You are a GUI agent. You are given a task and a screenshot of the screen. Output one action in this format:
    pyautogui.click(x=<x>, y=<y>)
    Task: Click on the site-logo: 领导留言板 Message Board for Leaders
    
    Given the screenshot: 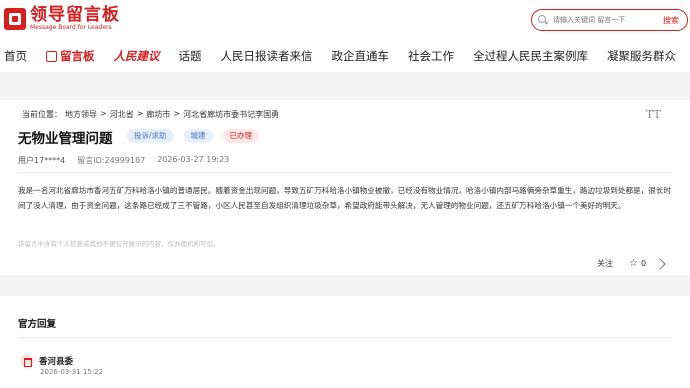 What is the action you would take?
    pyautogui.click(x=62, y=18)
    